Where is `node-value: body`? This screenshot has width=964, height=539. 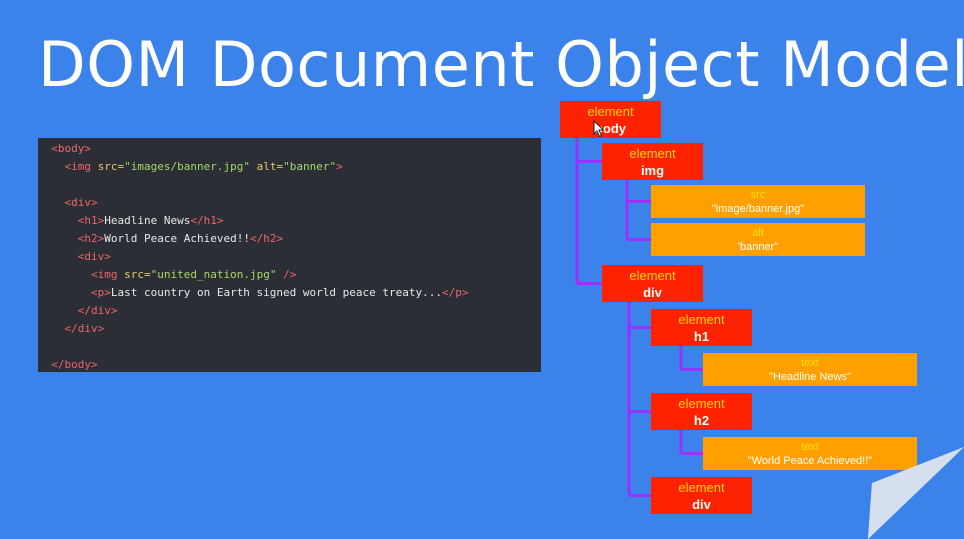 node-value: body is located at coordinates (610, 128).